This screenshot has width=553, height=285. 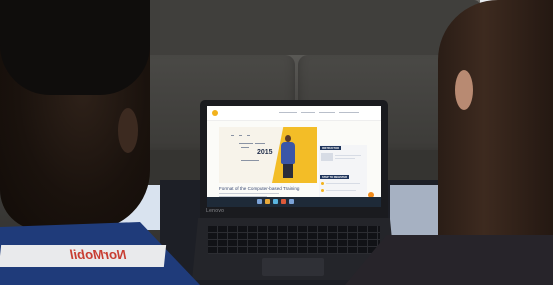 I want to click on side-label-instructor: INSTRUCTOR, so click(x=330, y=148).